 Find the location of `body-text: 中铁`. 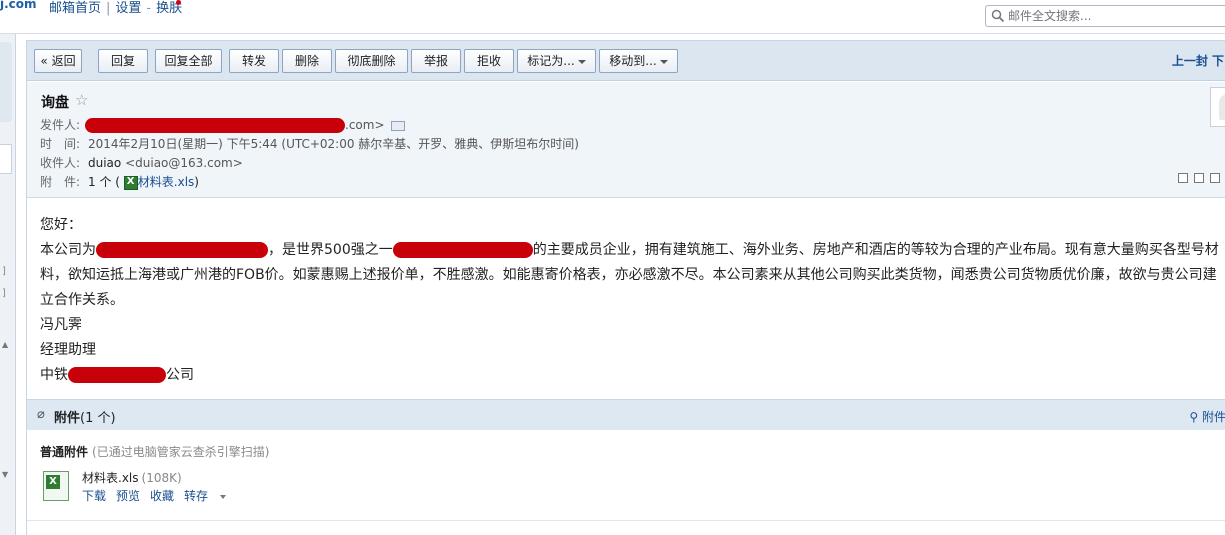

body-text: 中铁 is located at coordinates (54, 375).